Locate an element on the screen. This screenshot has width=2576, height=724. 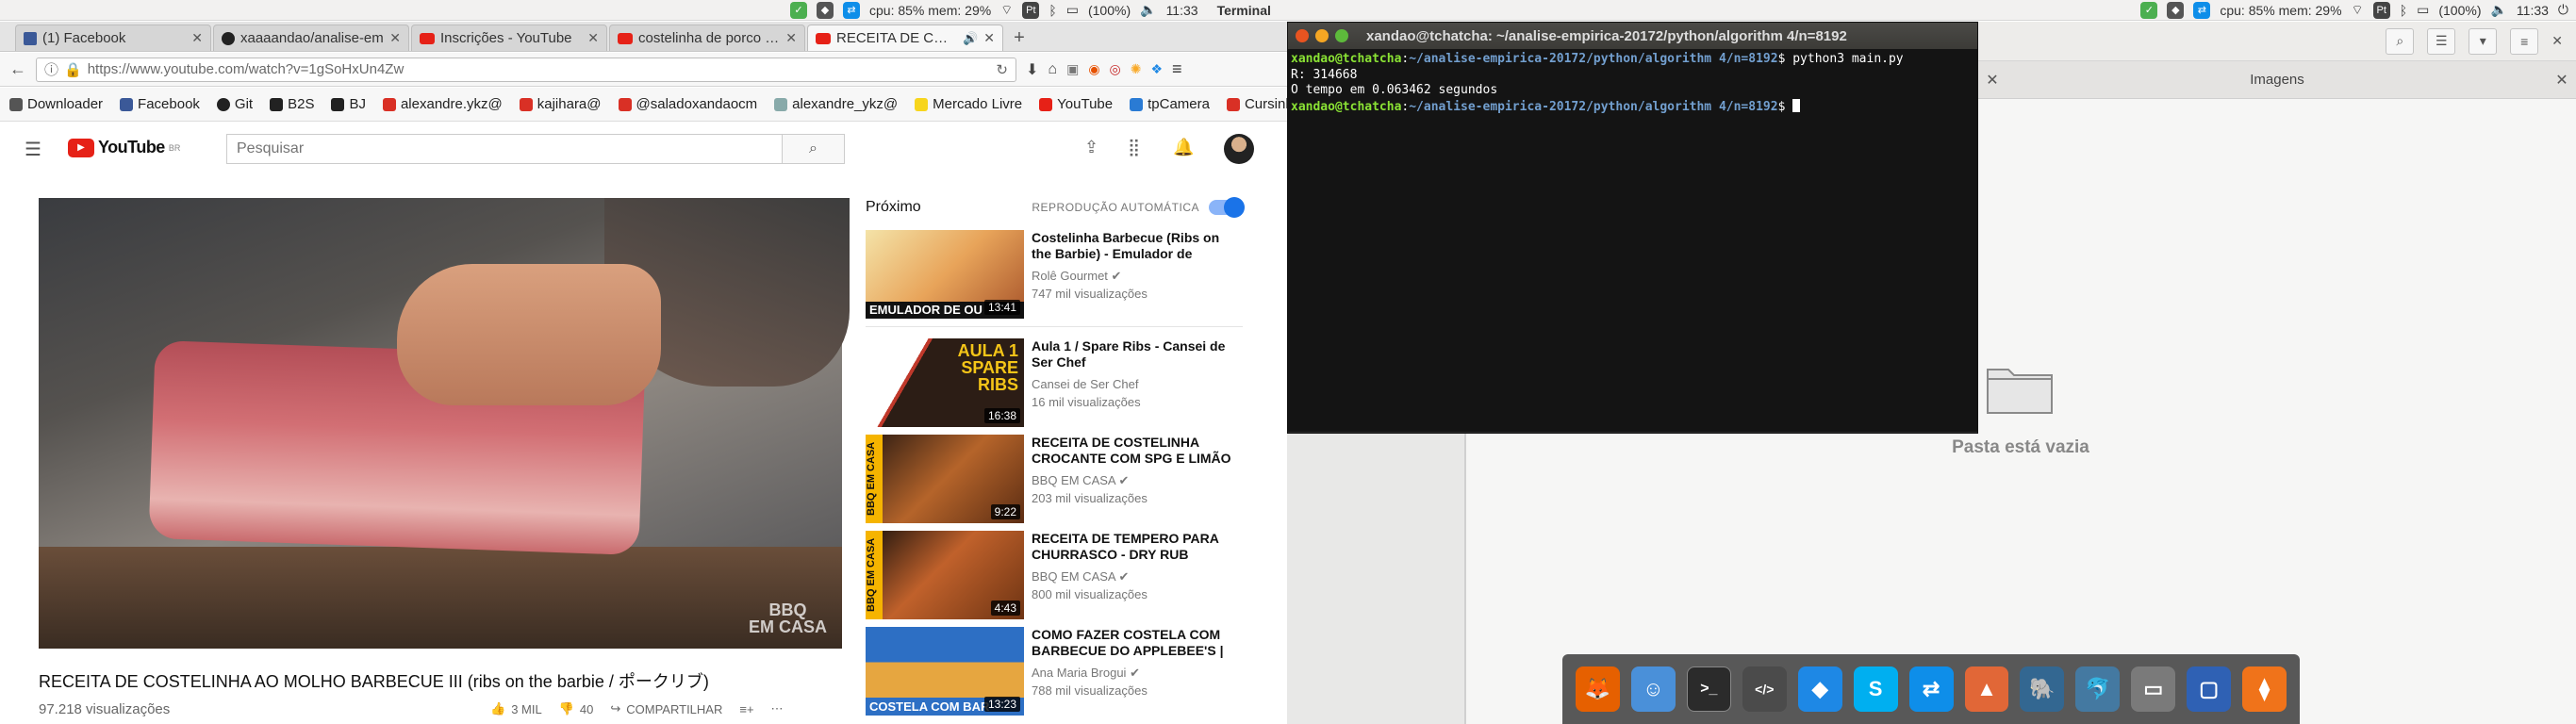
bookmark-item: Git is located at coordinates (234, 104).